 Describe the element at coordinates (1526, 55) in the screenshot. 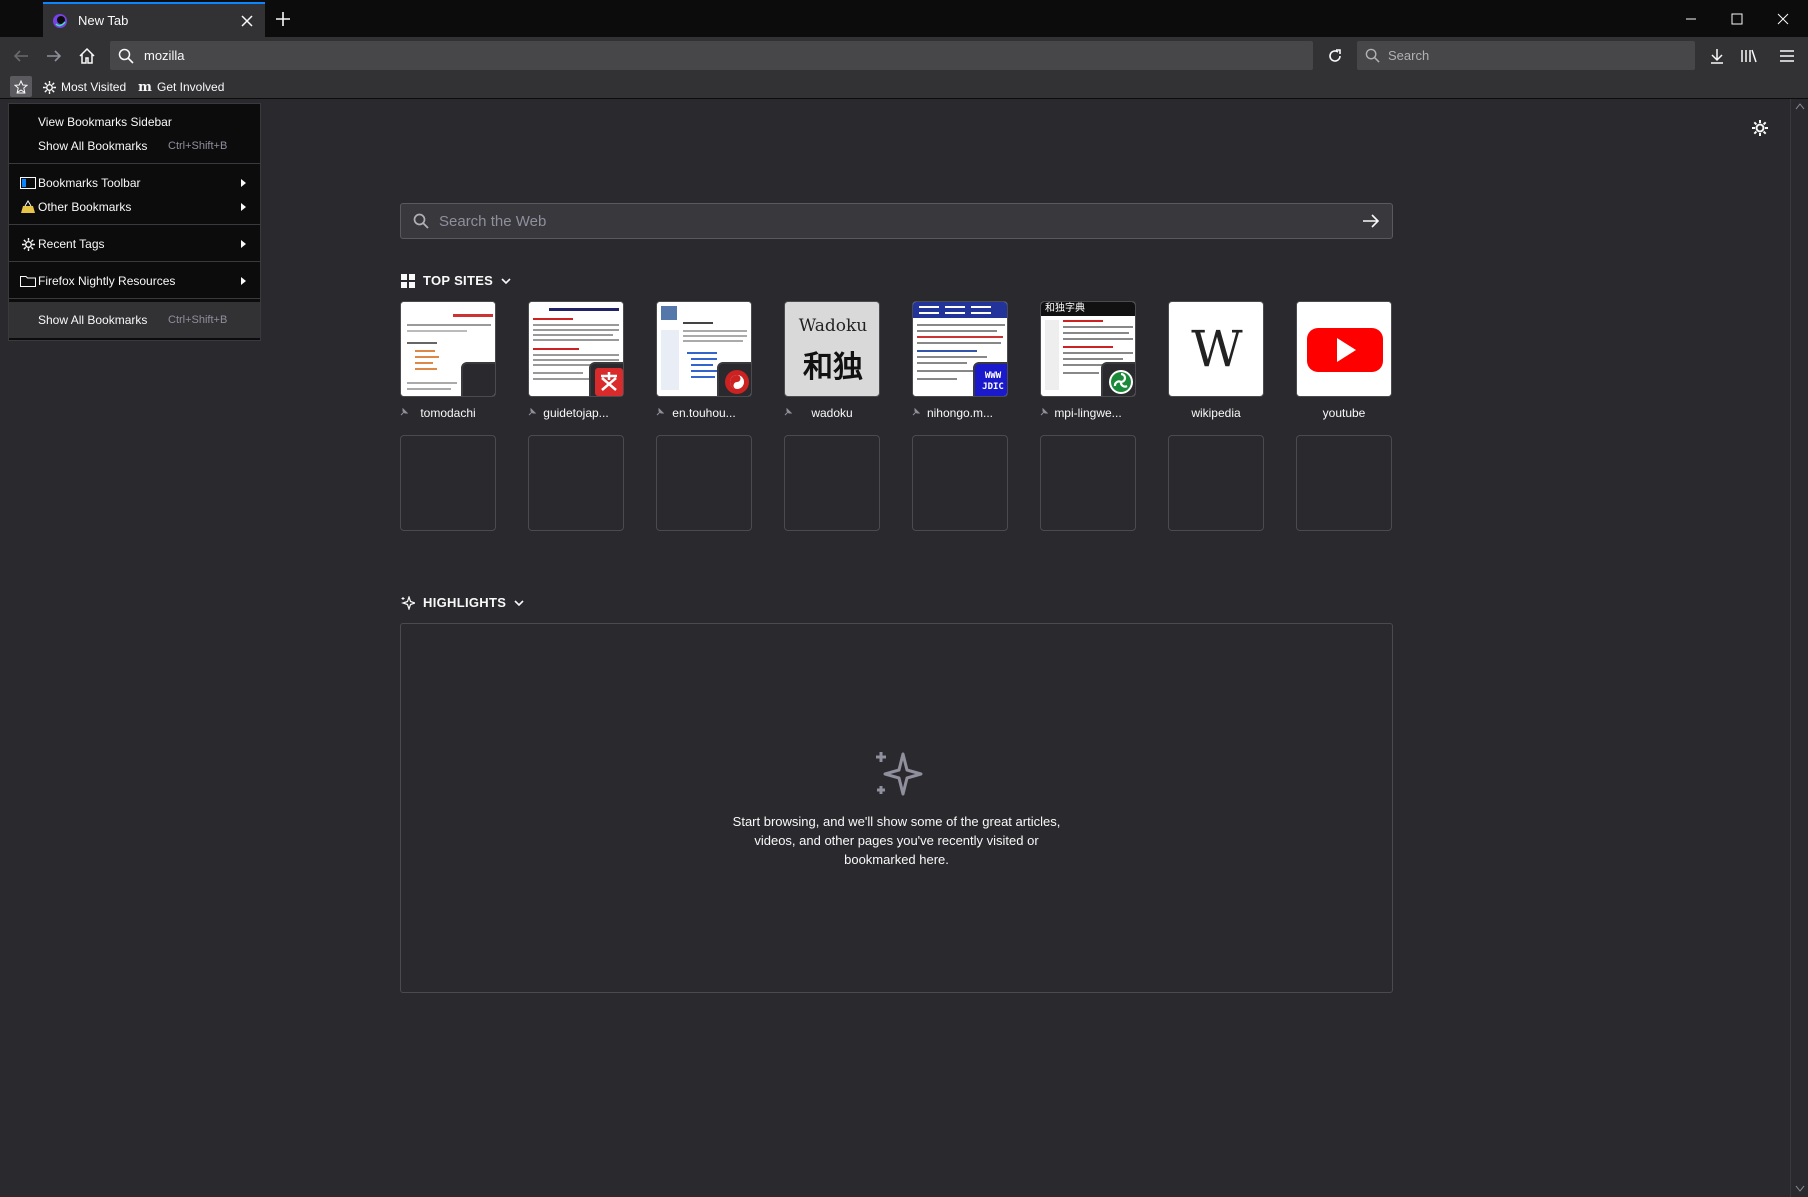

I see `search-bar: Search` at that location.